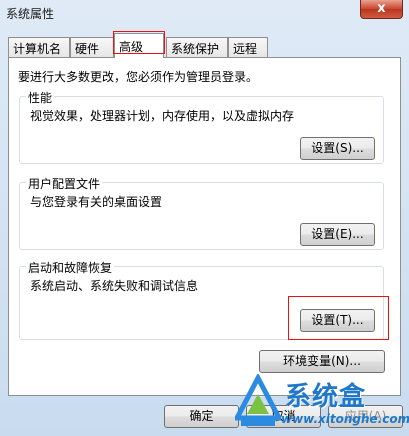 Image resolution: width=409 pixels, height=436 pixels. What do you see at coordinates (197, 47) in the screenshot?
I see `tab-system-protection: 系统保护` at bounding box center [197, 47].